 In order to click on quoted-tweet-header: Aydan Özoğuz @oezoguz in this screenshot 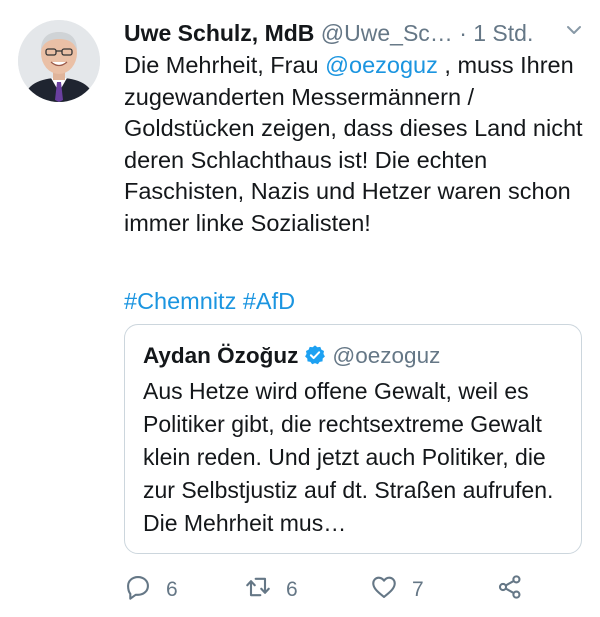, I will do `click(291, 356)`.